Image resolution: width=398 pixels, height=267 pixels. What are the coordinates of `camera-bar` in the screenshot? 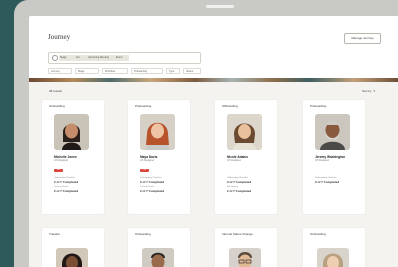 It's located at (220, 6).